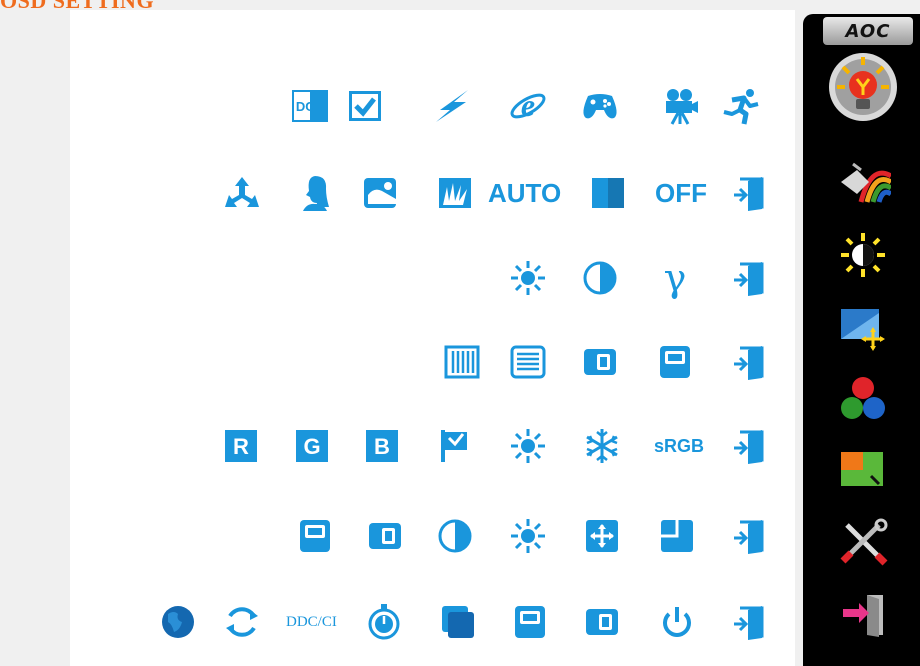 This screenshot has height=666, width=920. What do you see at coordinates (677, 622) in the screenshot?
I see `power-icon` at bounding box center [677, 622].